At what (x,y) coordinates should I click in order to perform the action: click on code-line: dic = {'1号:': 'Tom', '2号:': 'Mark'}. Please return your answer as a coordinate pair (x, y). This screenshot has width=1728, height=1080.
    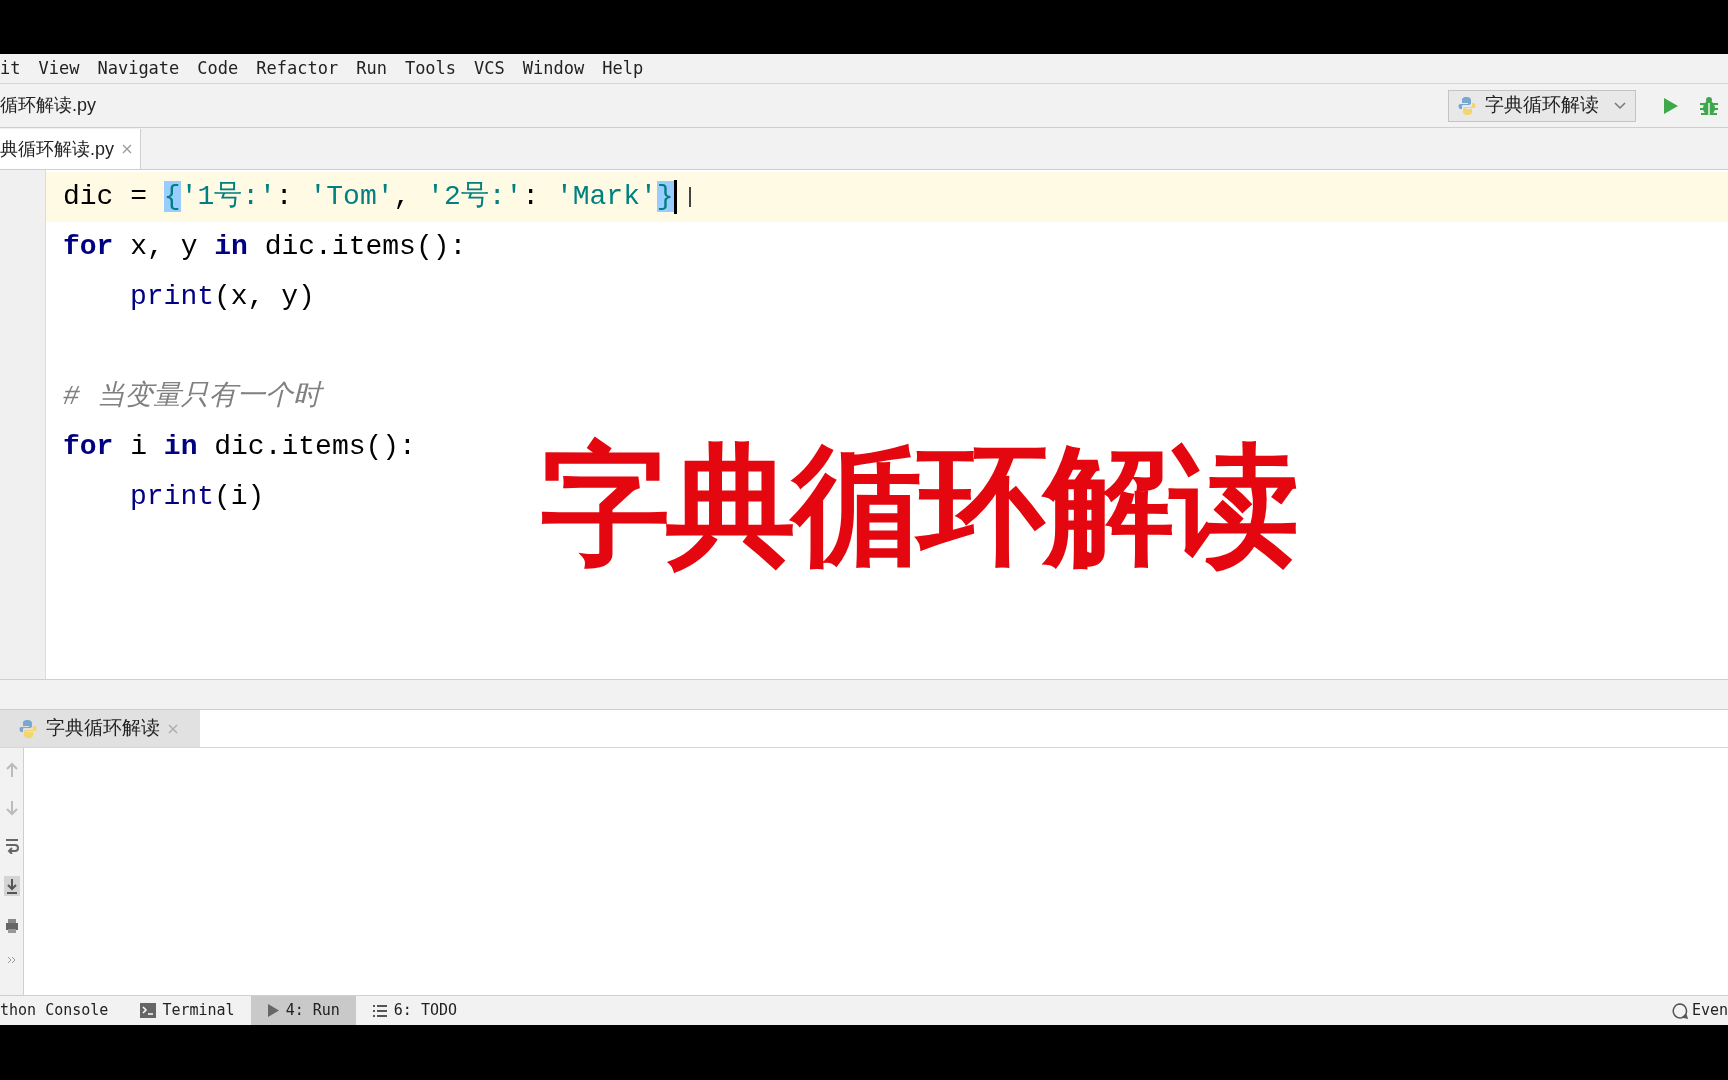
    Looking at the image, I should click on (368, 197).